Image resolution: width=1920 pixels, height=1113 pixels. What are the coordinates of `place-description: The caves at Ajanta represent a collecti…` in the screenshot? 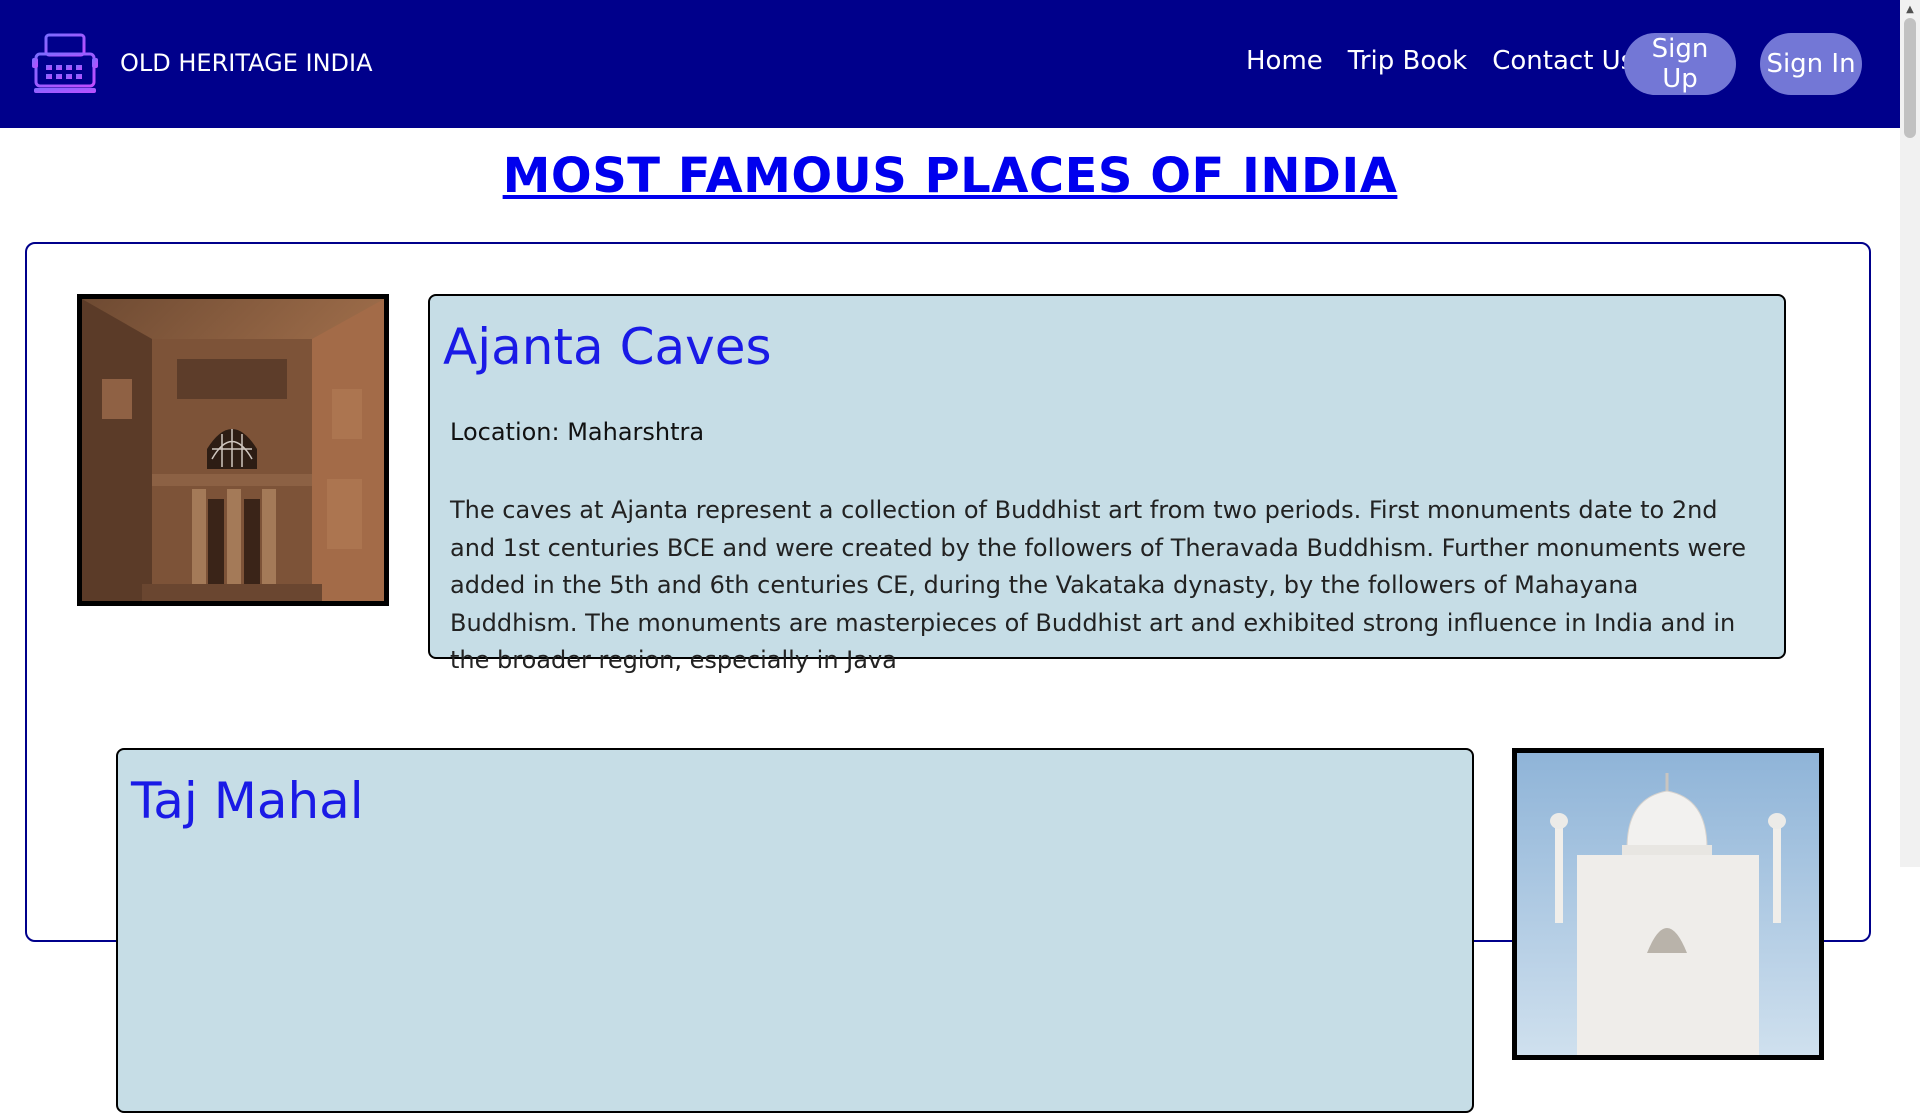 It's located at (1098, 585).